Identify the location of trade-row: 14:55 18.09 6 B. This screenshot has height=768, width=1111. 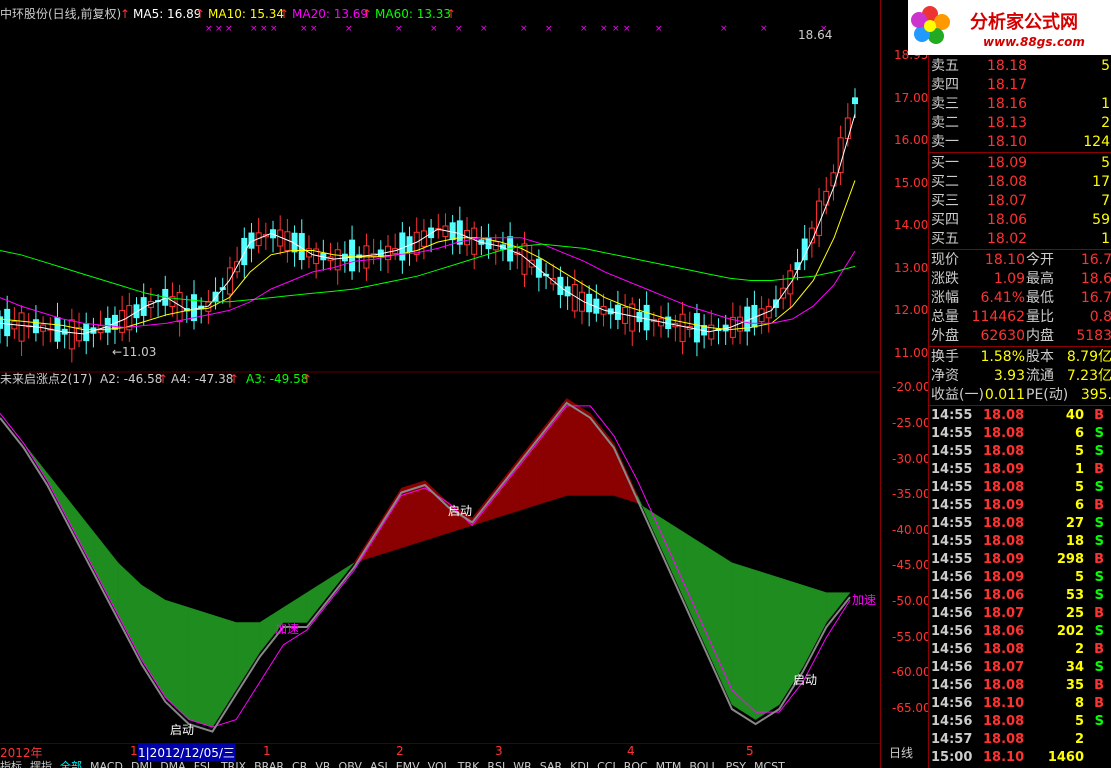
(1020, 506).